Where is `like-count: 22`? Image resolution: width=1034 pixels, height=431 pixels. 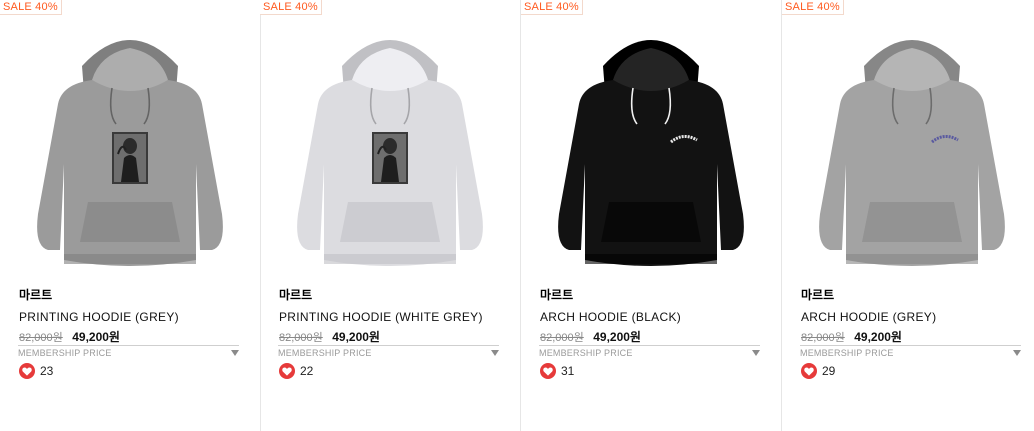
like-count: 22 is located at coordinates (307, 371).